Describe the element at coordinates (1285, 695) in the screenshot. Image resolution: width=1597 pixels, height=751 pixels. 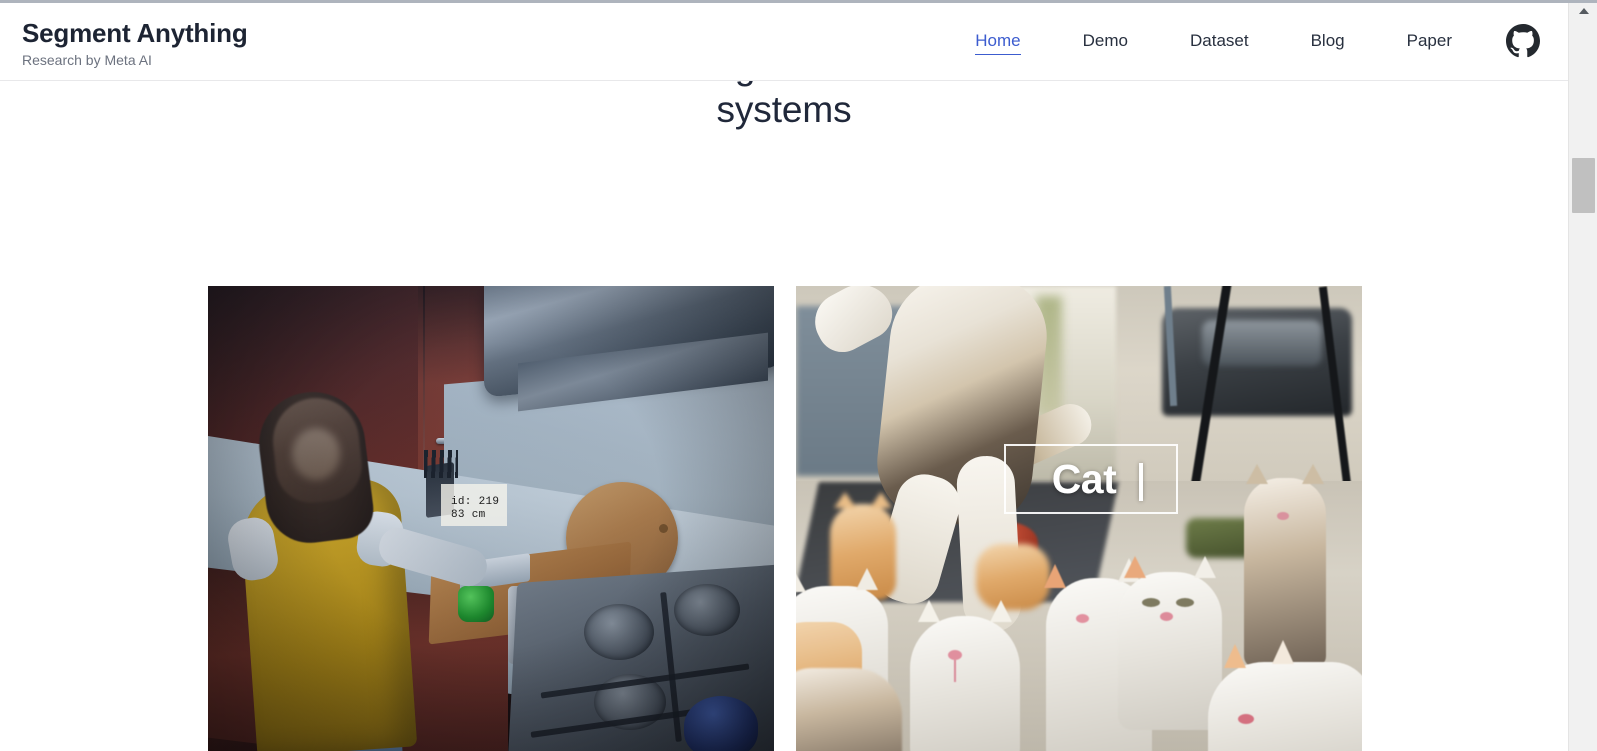
I see `cat-bottom-right` at that location.